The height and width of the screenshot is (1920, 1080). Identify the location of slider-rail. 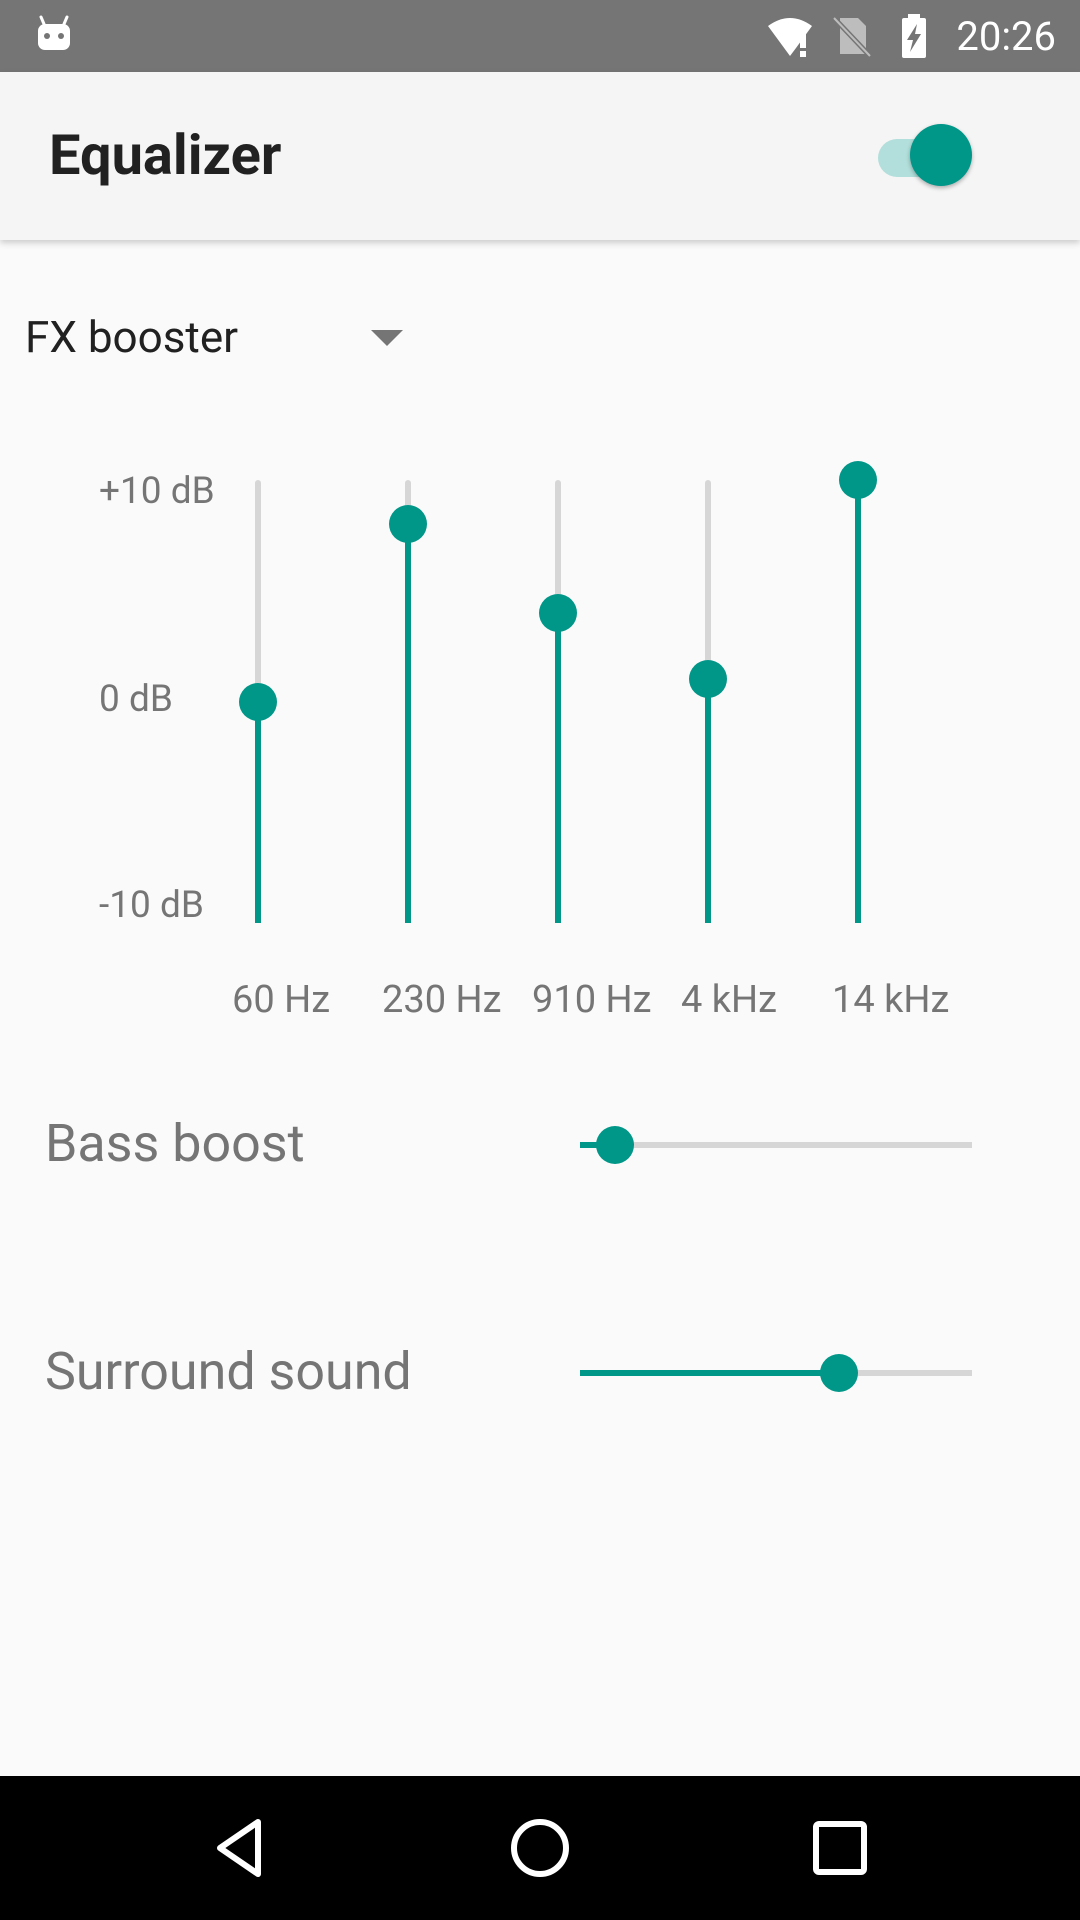
(776, 1145).